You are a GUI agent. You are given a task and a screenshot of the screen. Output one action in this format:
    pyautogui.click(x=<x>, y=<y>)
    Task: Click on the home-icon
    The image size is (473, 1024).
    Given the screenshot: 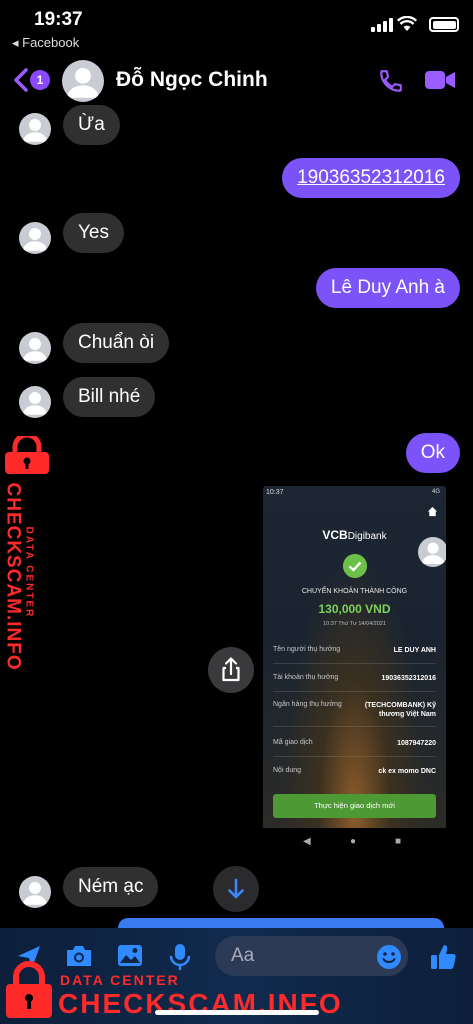 What is the action you would take?
    pyautogui.click(x=432, y=511)
    